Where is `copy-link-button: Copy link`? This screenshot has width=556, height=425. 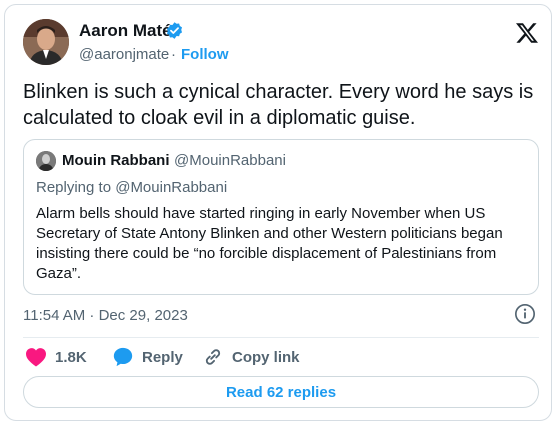
copy-link-button: Copy link is located at coordinates (251, 357).